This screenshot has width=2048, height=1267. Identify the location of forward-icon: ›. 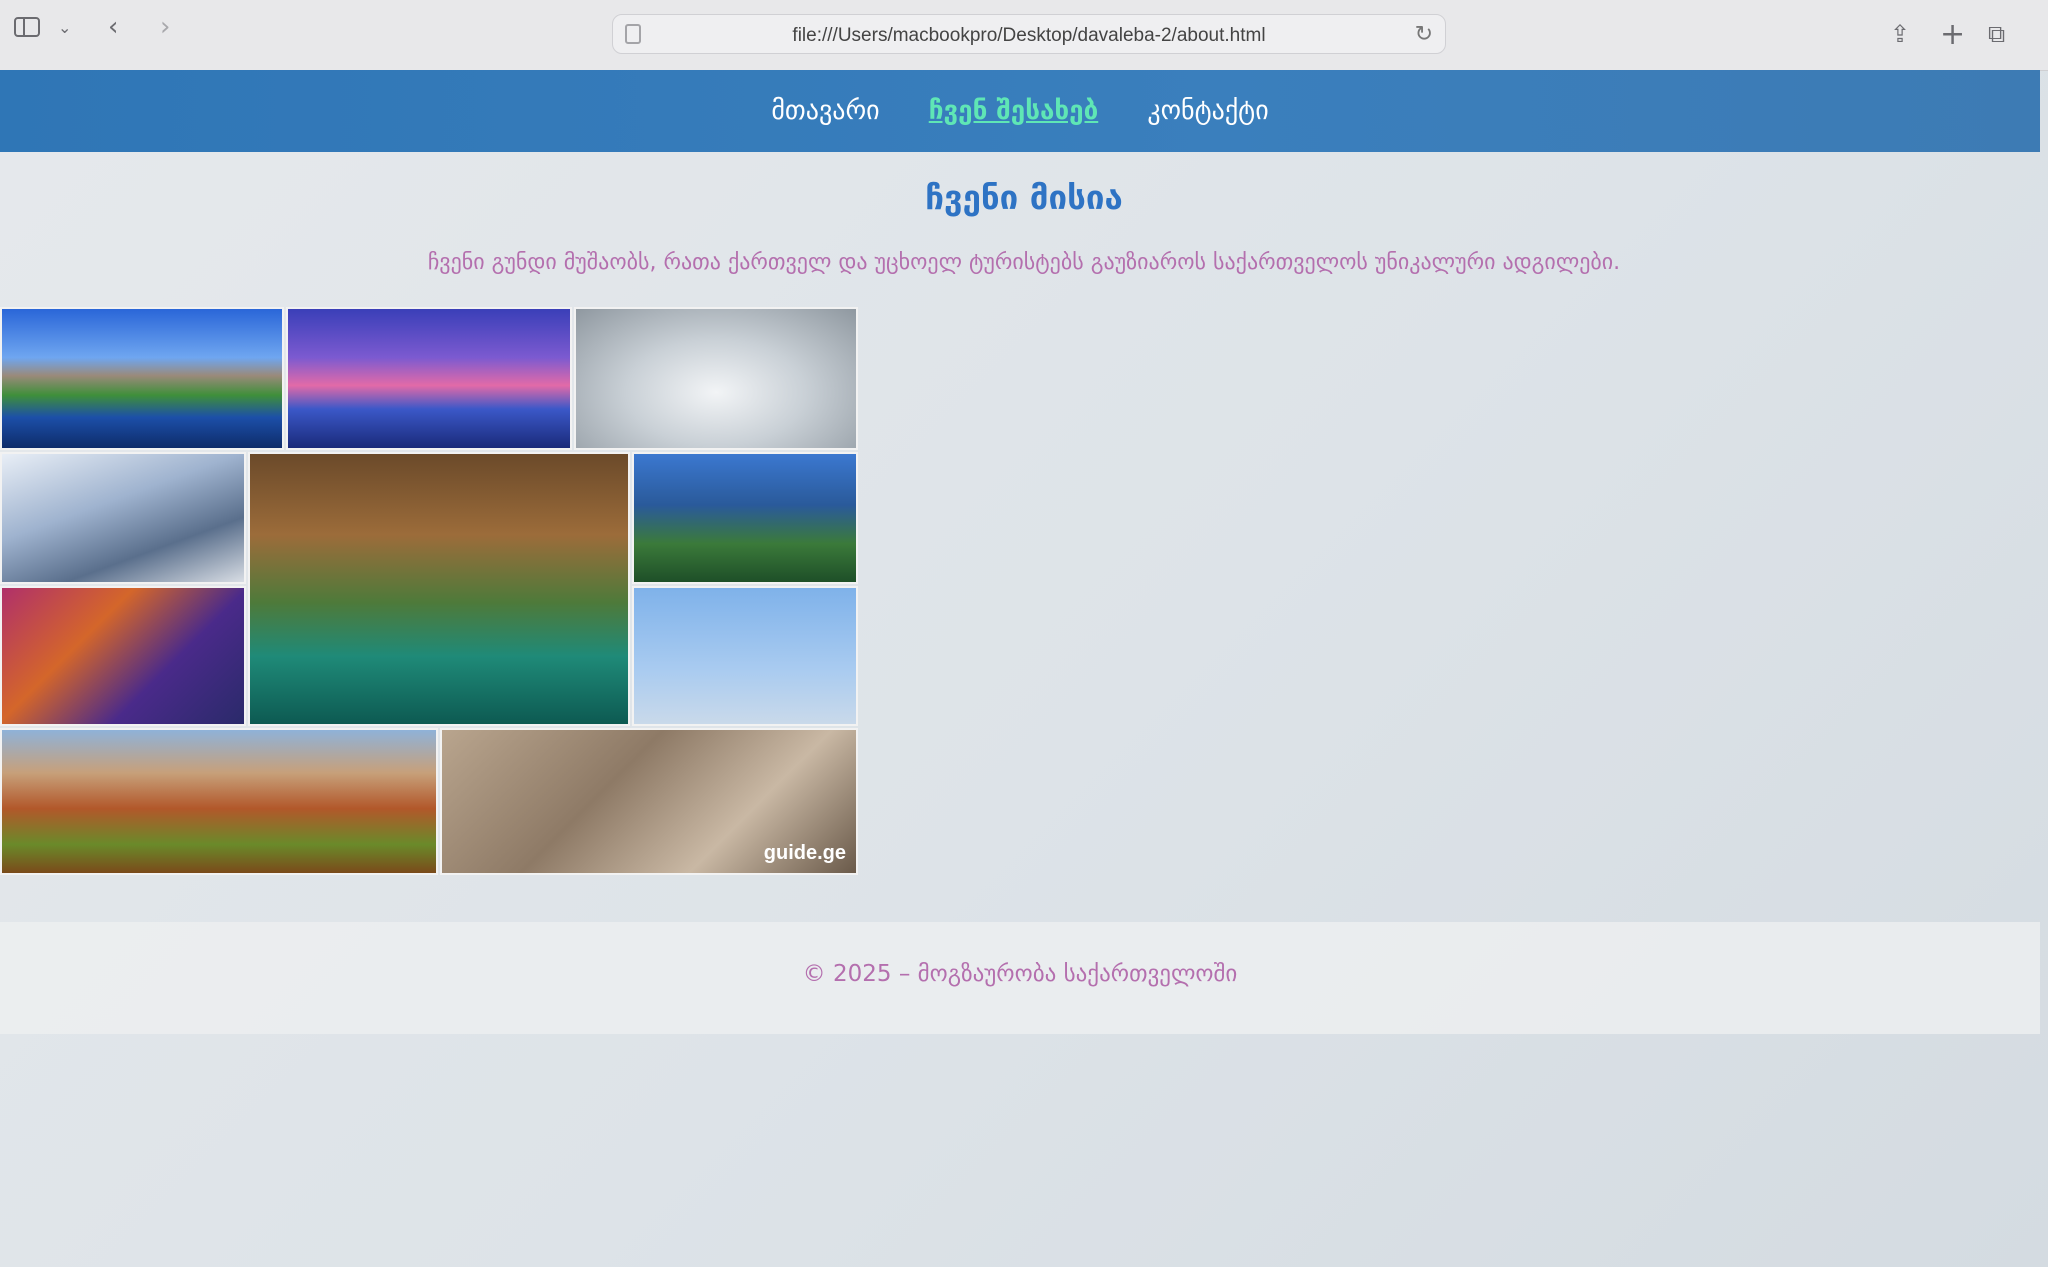
(165, 27).